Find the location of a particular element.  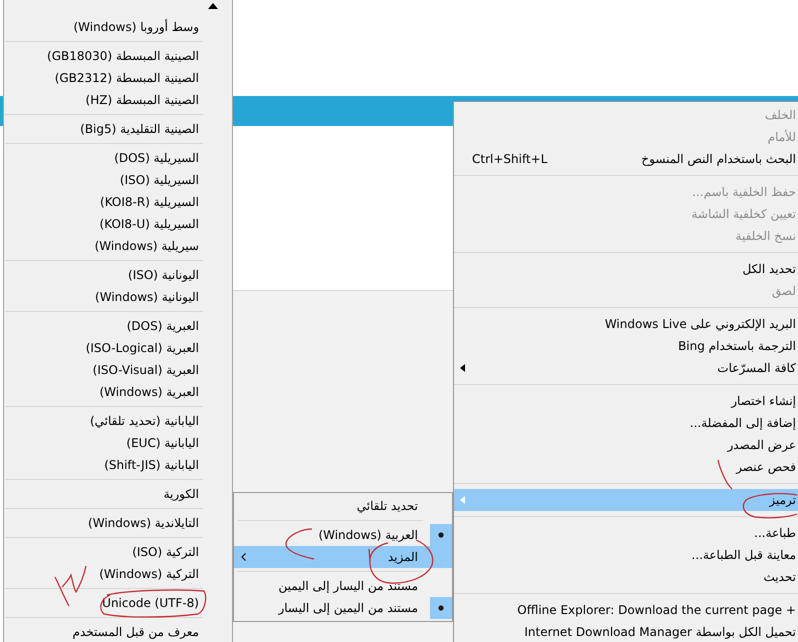

menu-item: Offline Explorer: Download the current page + is located at coordinates (626, 610).